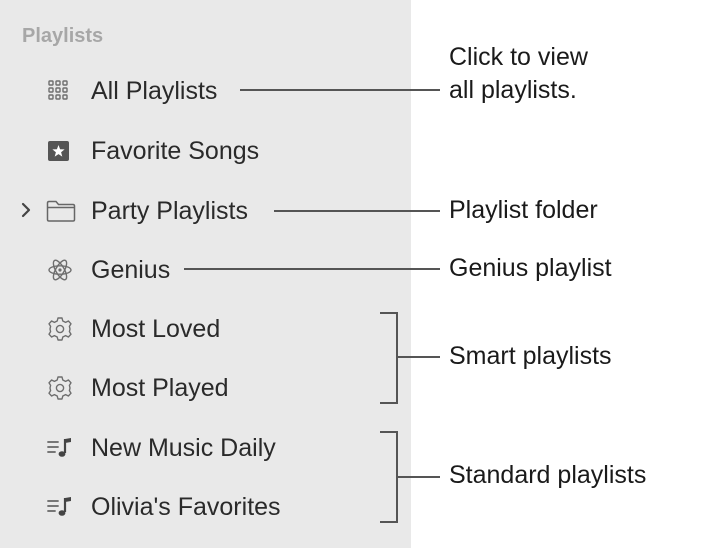 This screenshot has width=702, height=548. I want to click on folder-icon, so click(61, 211).